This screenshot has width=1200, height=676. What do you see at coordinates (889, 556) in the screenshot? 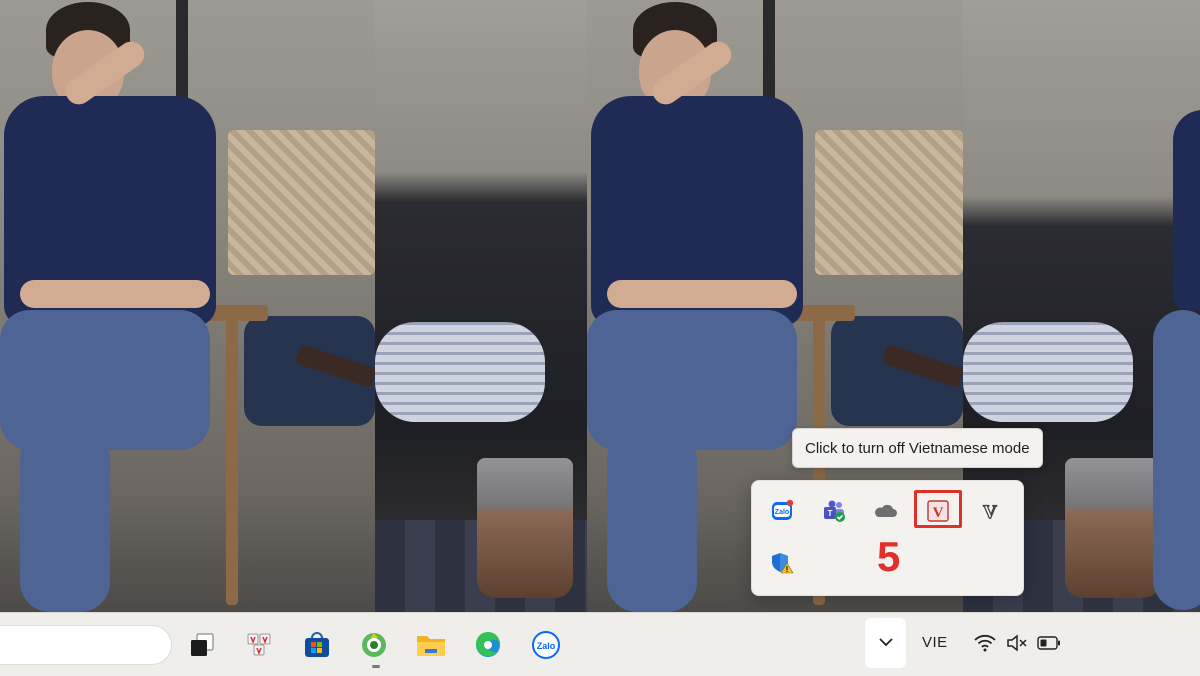
I see `annotation-step-number: 5` at bounding box center [889, 556].